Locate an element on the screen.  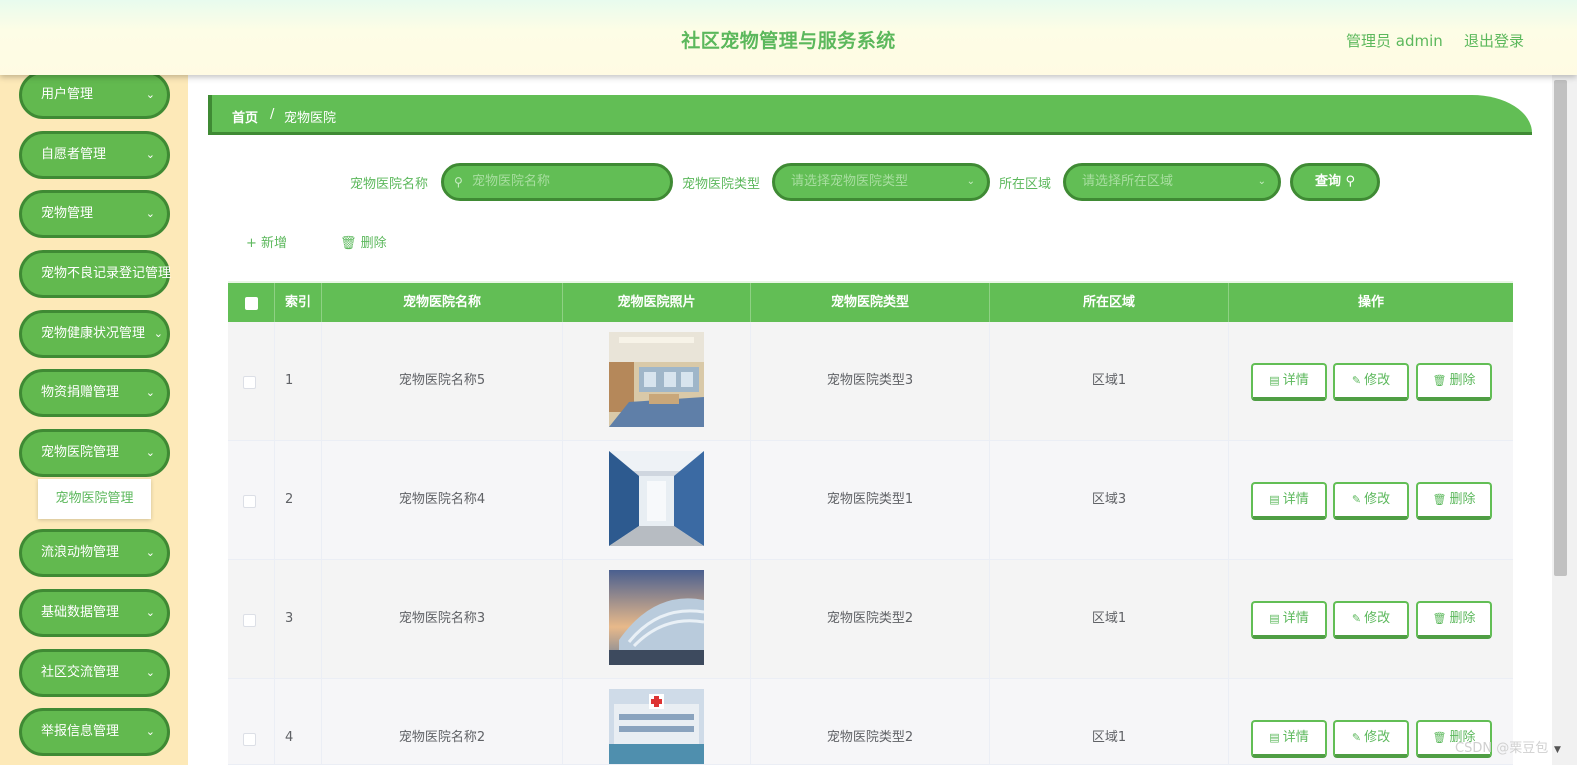
type-cell: 宠物医院类型3 is located at coordinates (870, 381).